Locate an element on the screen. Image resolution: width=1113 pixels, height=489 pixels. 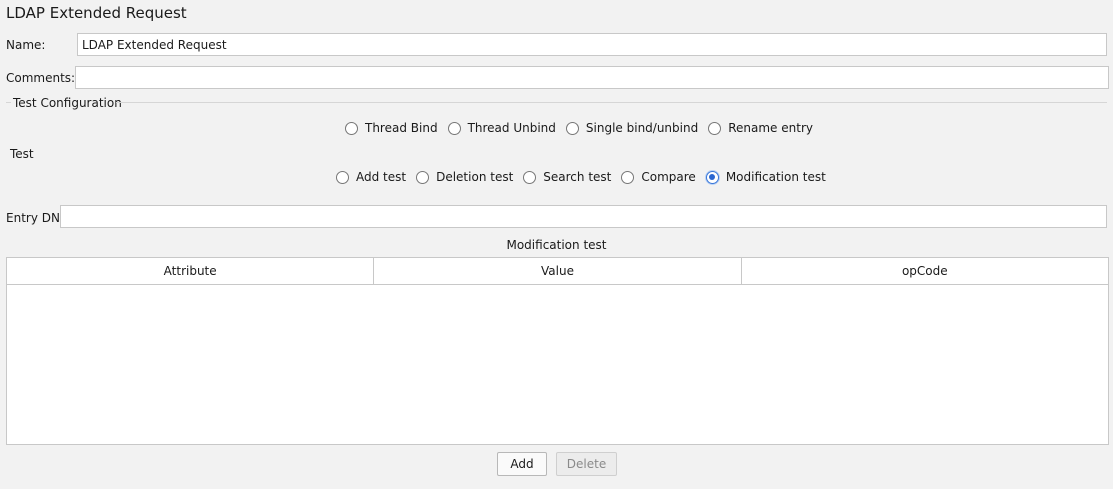
column-header-attribute: Attribute is located at coordinates (191, 271).